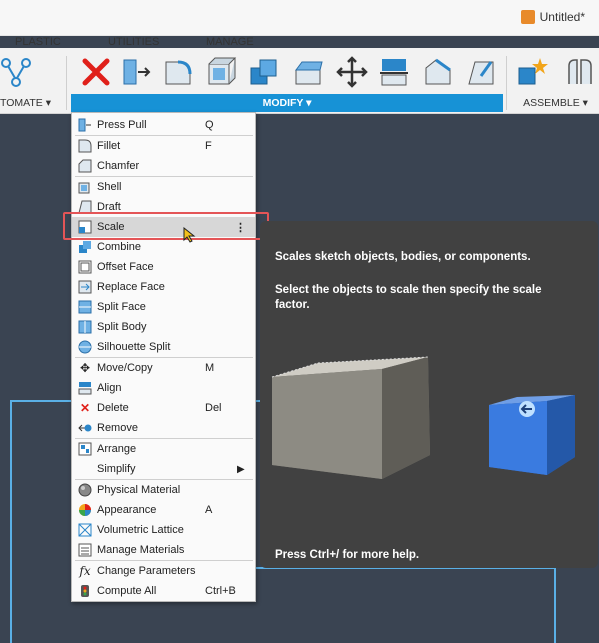 This screenshot has width=599, height=643. Describe the element at coordinates (555, 103) in the screenshot. I see `assemble-group-label: ASSEMBLE ▾` at that location.